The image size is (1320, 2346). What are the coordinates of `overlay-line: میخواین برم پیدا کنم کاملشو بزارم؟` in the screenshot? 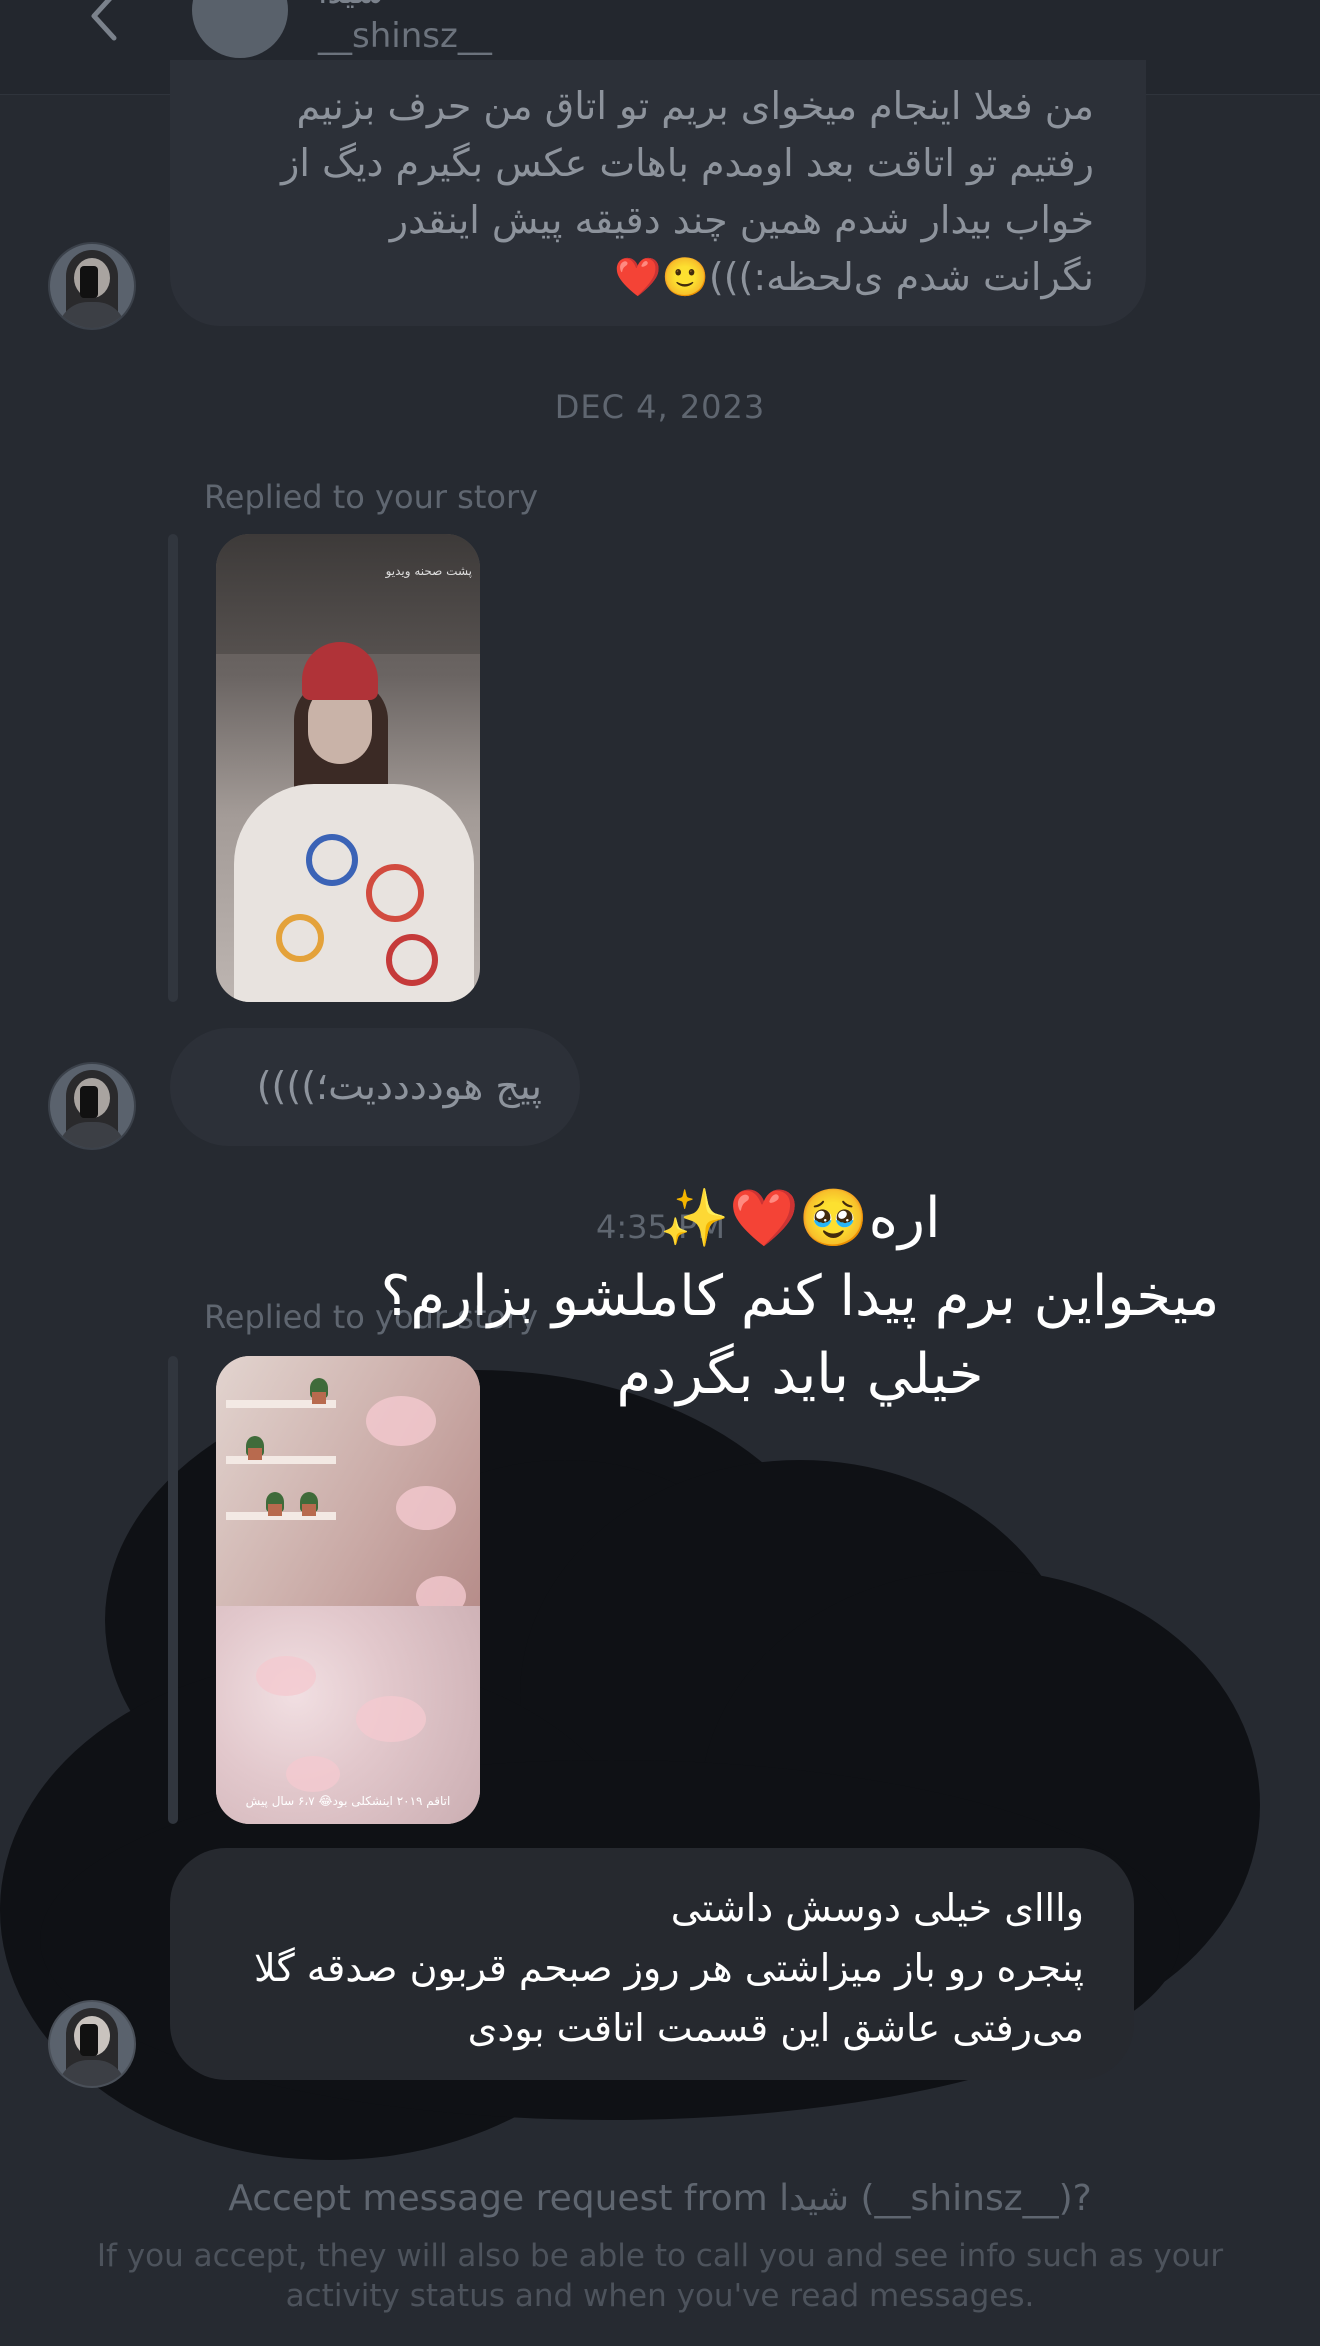 It's located at (800, 1296).